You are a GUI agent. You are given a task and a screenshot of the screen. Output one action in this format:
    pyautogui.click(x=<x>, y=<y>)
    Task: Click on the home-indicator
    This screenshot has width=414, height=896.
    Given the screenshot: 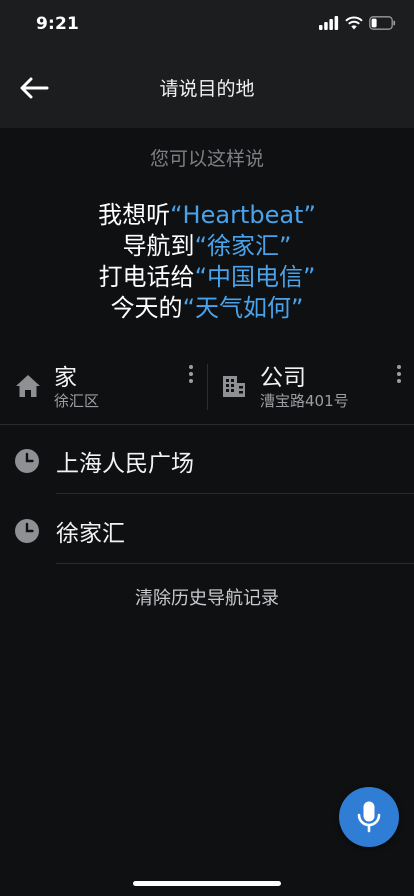 What is the action you would take?
    pyautogui.click(x=207, y=883)
    